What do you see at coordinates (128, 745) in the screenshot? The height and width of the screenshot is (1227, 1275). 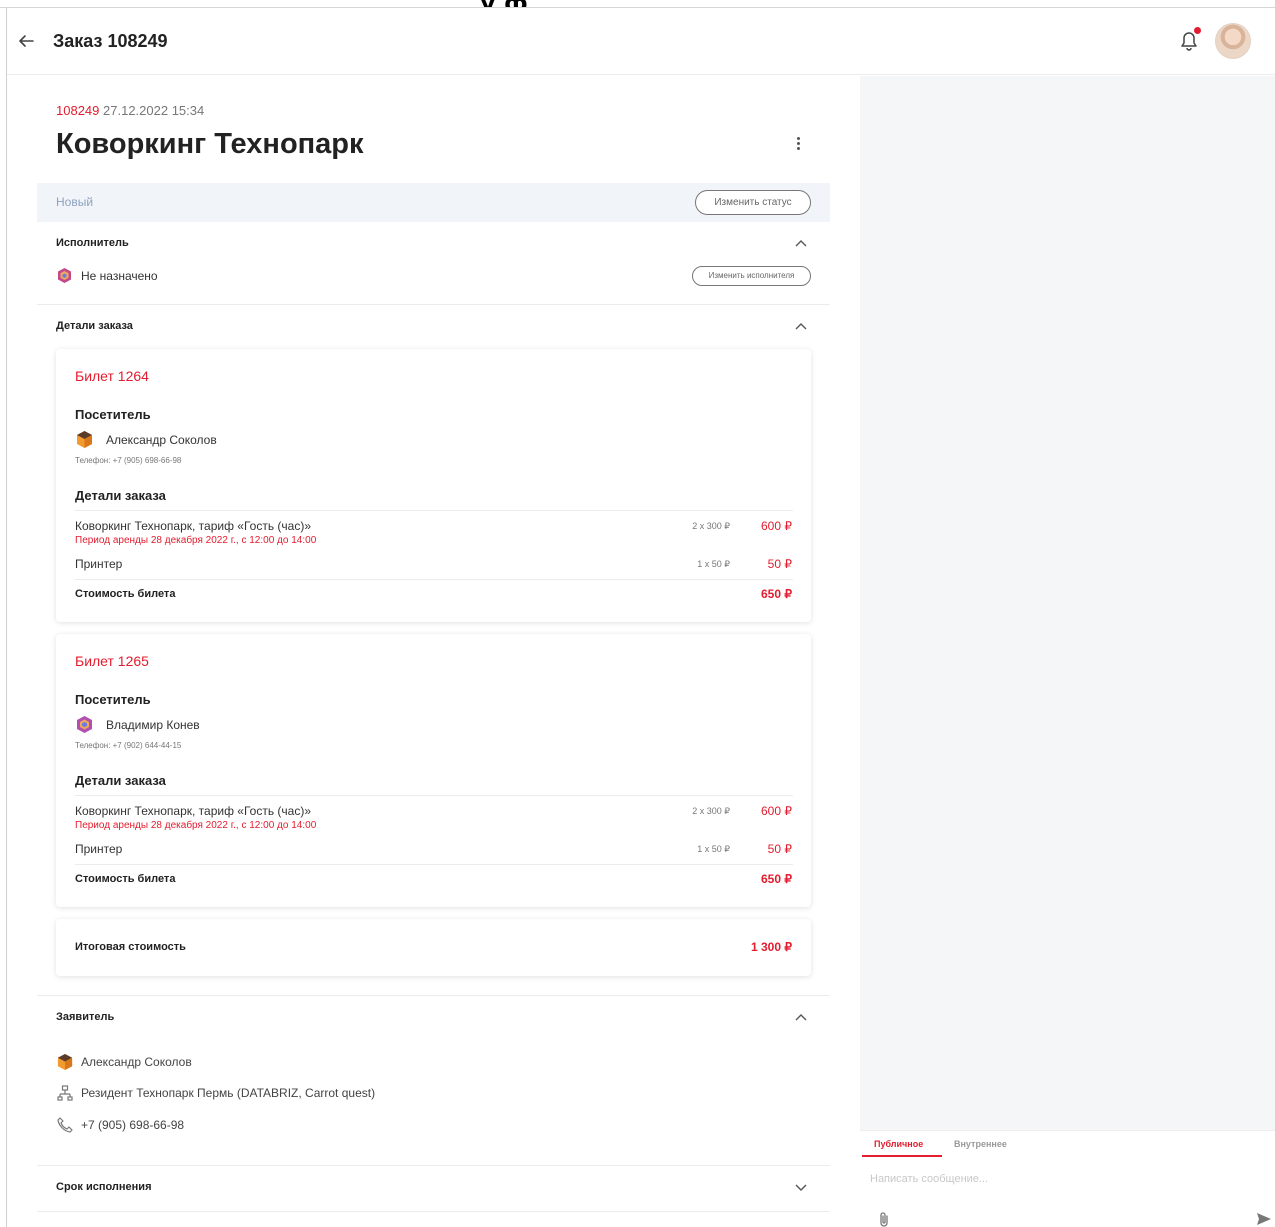 I see `visitor-phone: Телефон: +7 (902) 644-44-15` at bounding box center [128, 745].